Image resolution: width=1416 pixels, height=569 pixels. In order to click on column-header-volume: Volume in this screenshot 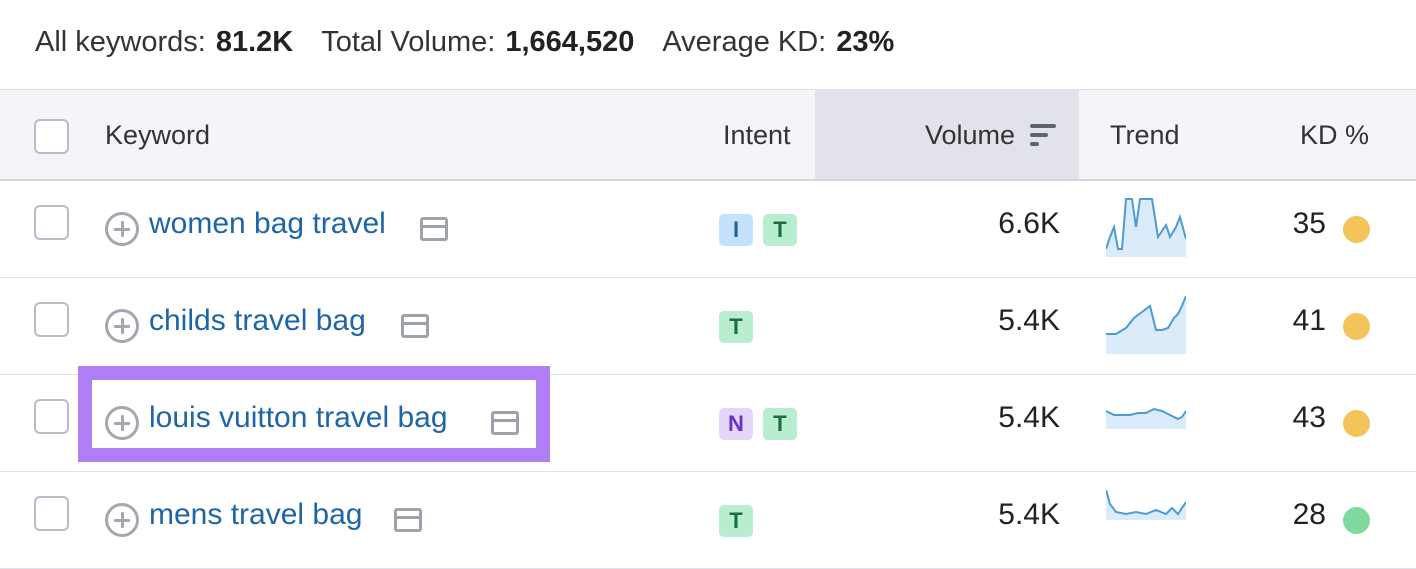, I will do `click(991, 135)`.